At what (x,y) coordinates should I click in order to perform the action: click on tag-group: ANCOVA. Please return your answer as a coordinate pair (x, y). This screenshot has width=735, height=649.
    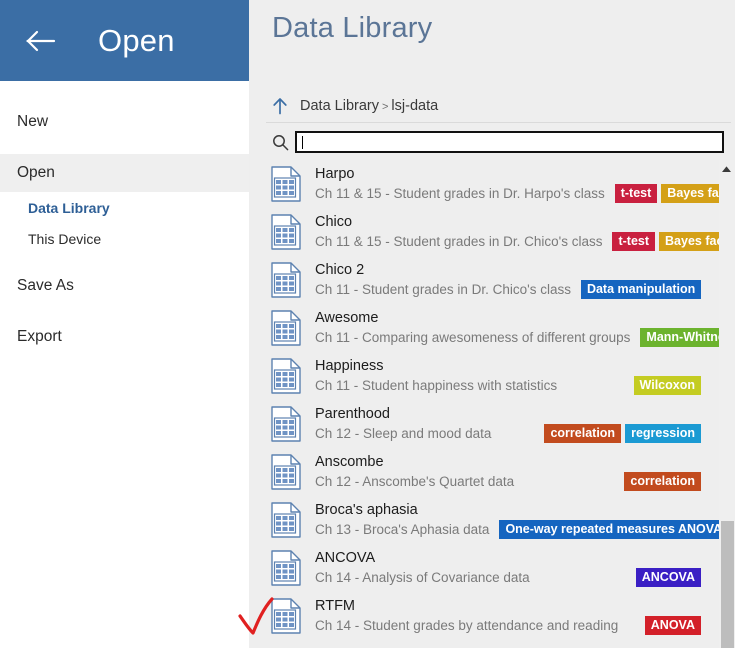
    Looking at the image, I should click on (663, 577).